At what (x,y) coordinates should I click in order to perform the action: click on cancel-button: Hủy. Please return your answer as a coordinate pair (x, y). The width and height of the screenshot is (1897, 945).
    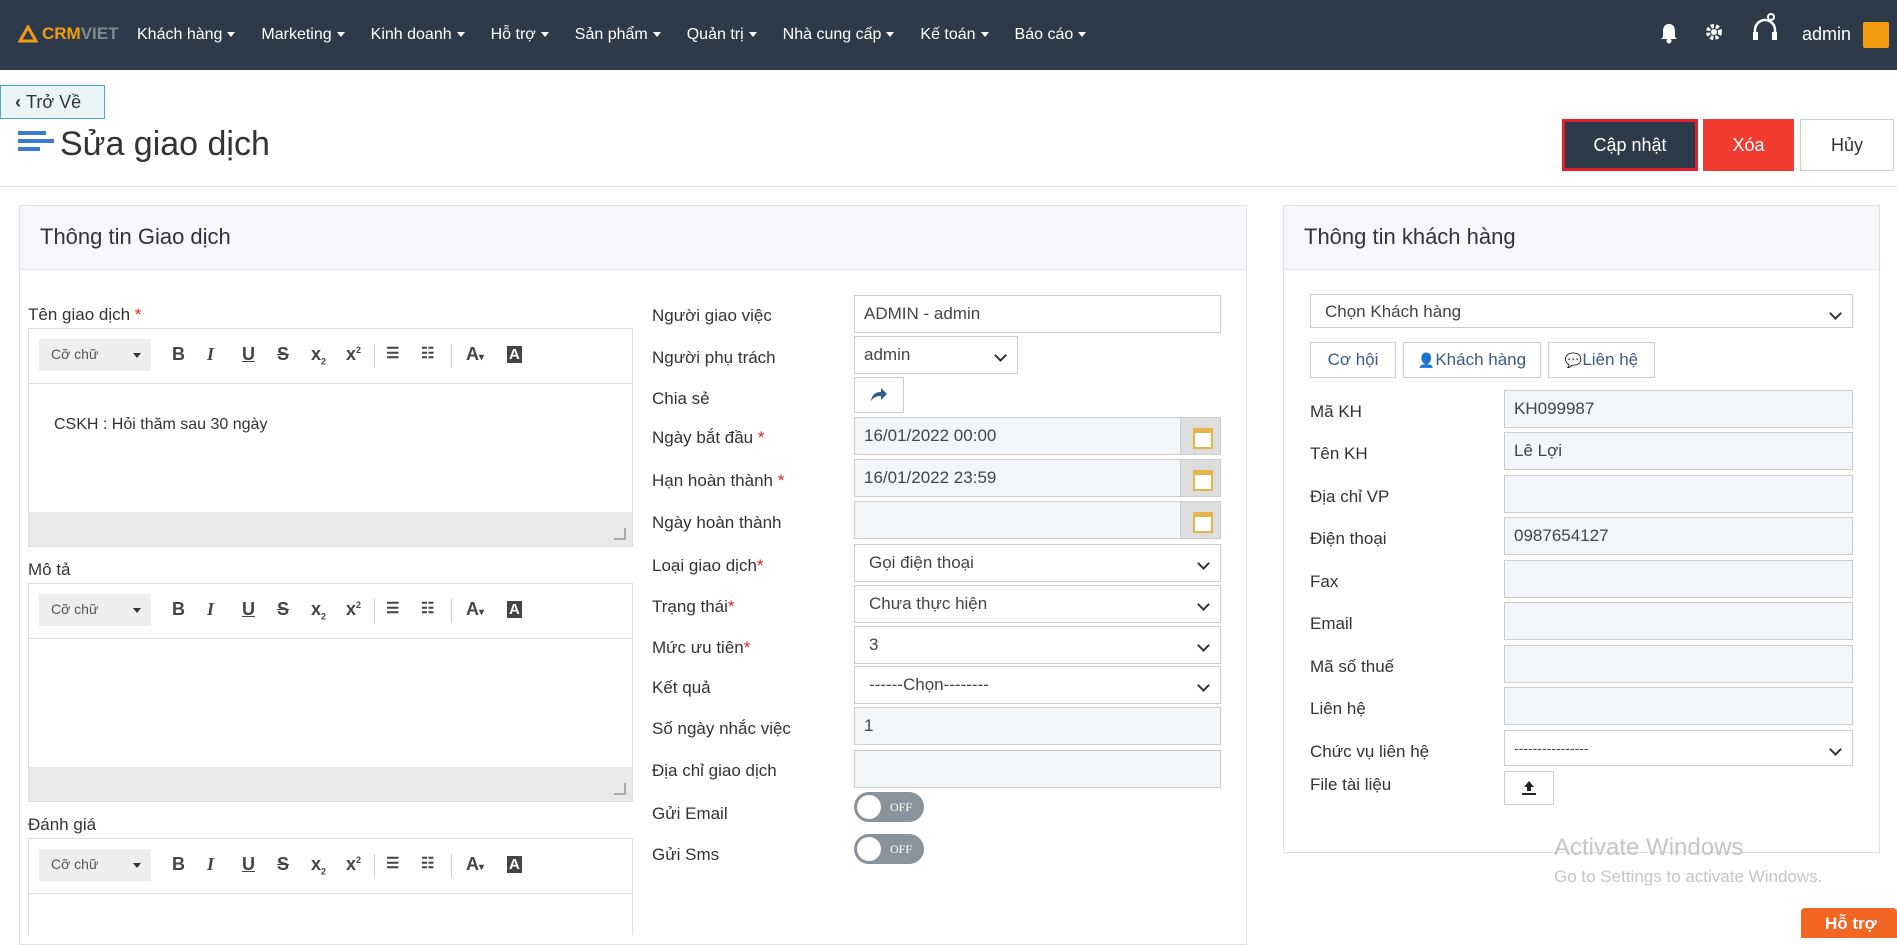
    Looking at the image, I should click on (1847, 145).